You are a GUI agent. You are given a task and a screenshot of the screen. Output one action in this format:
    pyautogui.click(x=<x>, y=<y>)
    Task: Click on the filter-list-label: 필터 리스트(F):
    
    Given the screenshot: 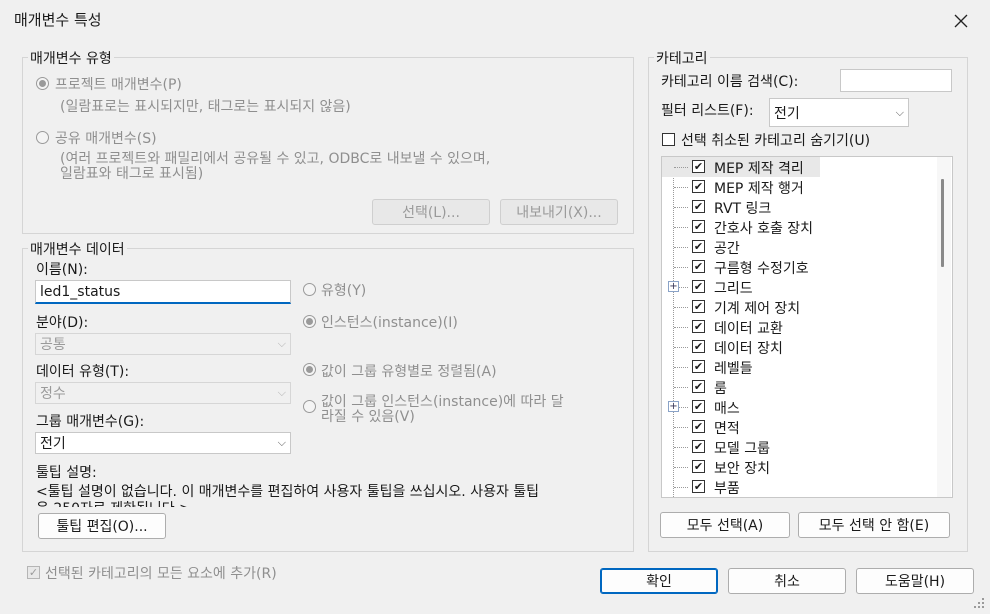 What is the action you would take?
    pyautogui.click(x=707, y=111)
    